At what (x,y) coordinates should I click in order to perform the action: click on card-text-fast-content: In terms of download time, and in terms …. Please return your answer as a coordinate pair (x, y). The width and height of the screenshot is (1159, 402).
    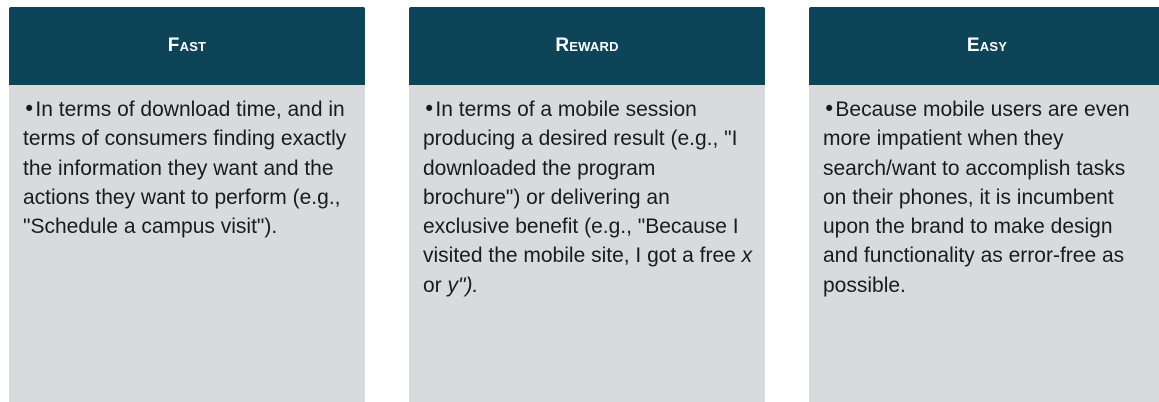
    Looking at the image, I should click on (185, 168).